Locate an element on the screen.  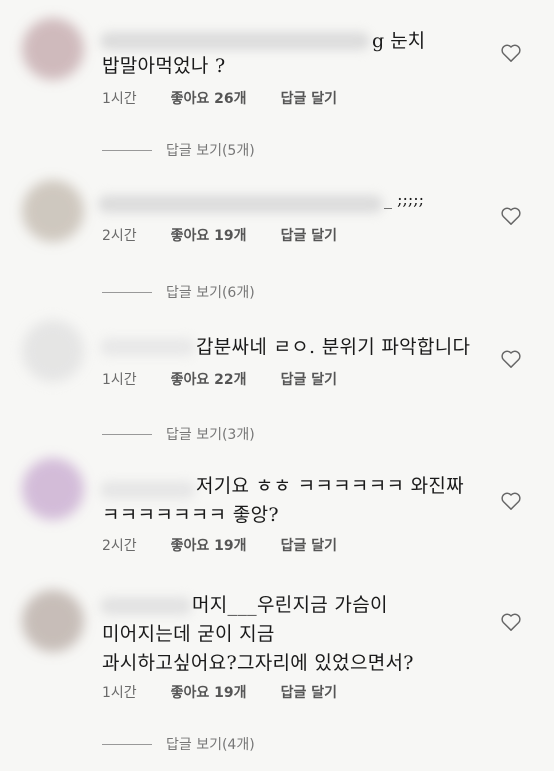
view-replies-button: 답글 보기(5개) is located at coordinates (178, 150).